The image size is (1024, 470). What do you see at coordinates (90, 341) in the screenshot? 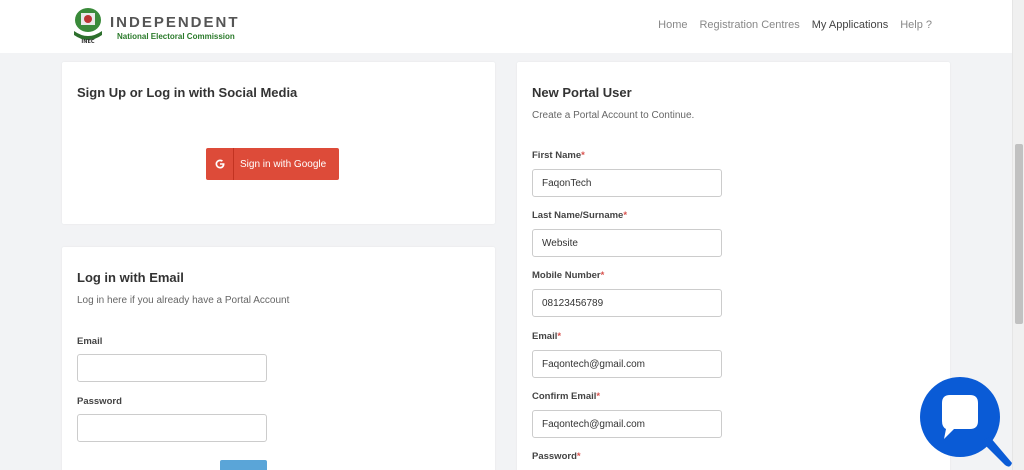
I see `login-email-label: Email` at bounding box center [90, 341].